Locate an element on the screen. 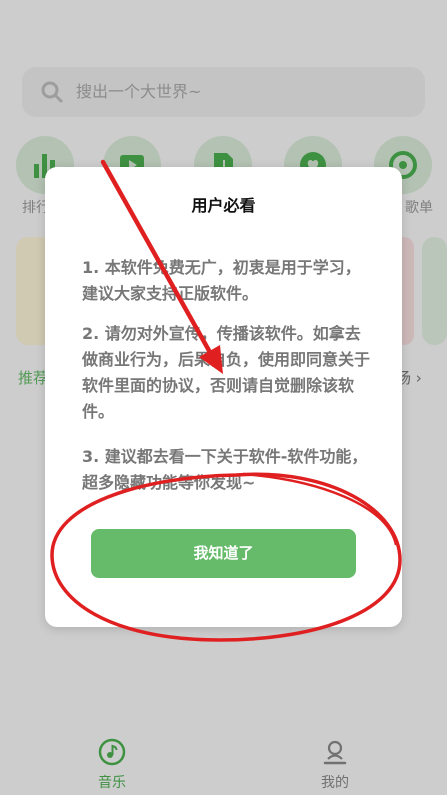 This screenshot has width=447, height=795. confirm-button: 我知道了 is located at coordinates (223, 553).